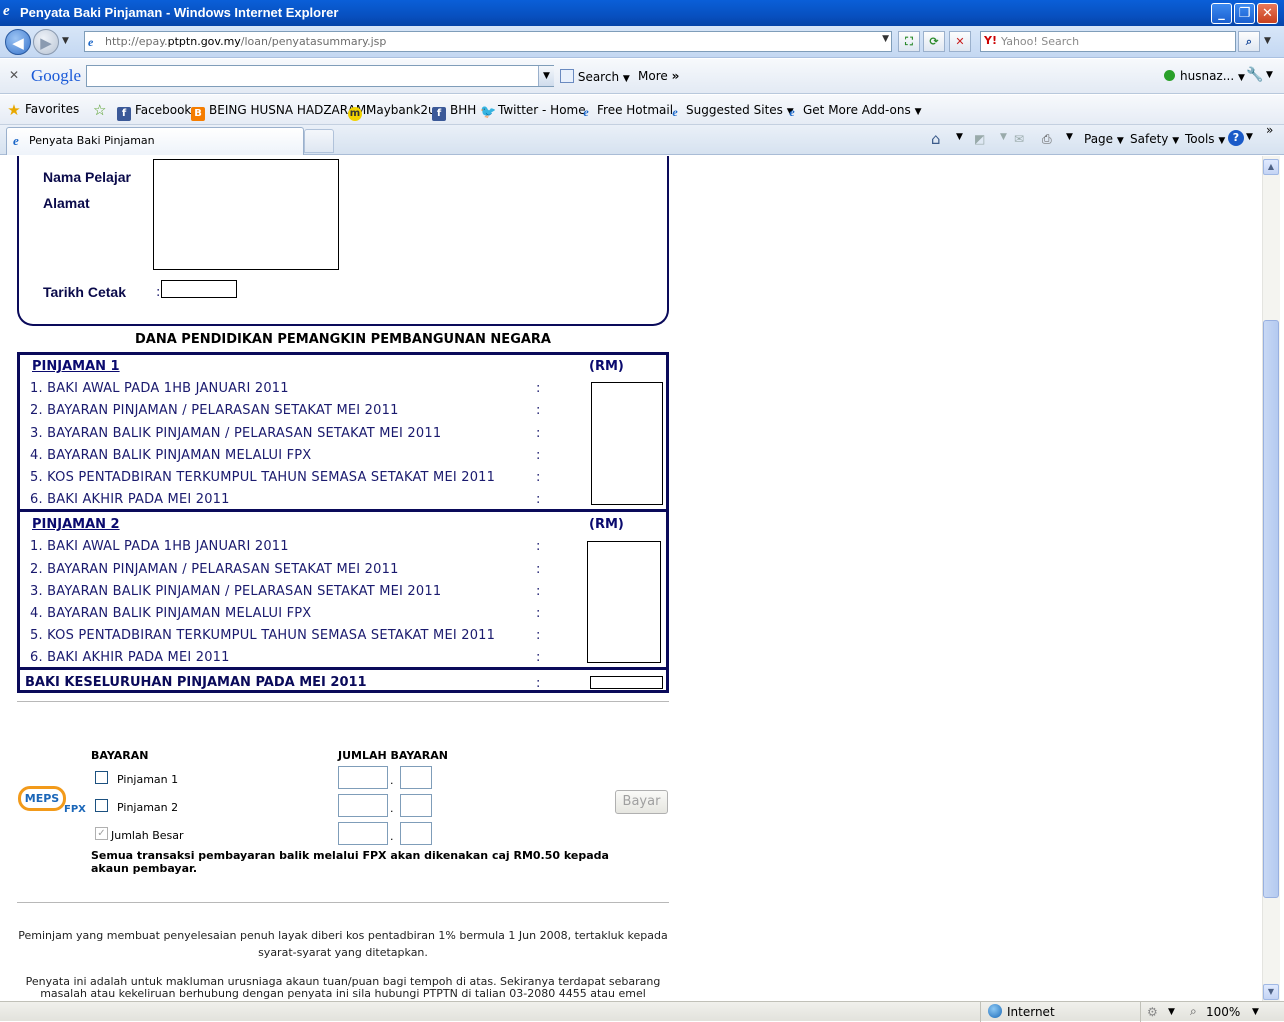 This screenshot has width=1284, height=1022. What do you see at coordinates (101, 833) in the screenshot?
I see `jumlah-besar-checkbox: ✓` at bounding box center [101, 833].